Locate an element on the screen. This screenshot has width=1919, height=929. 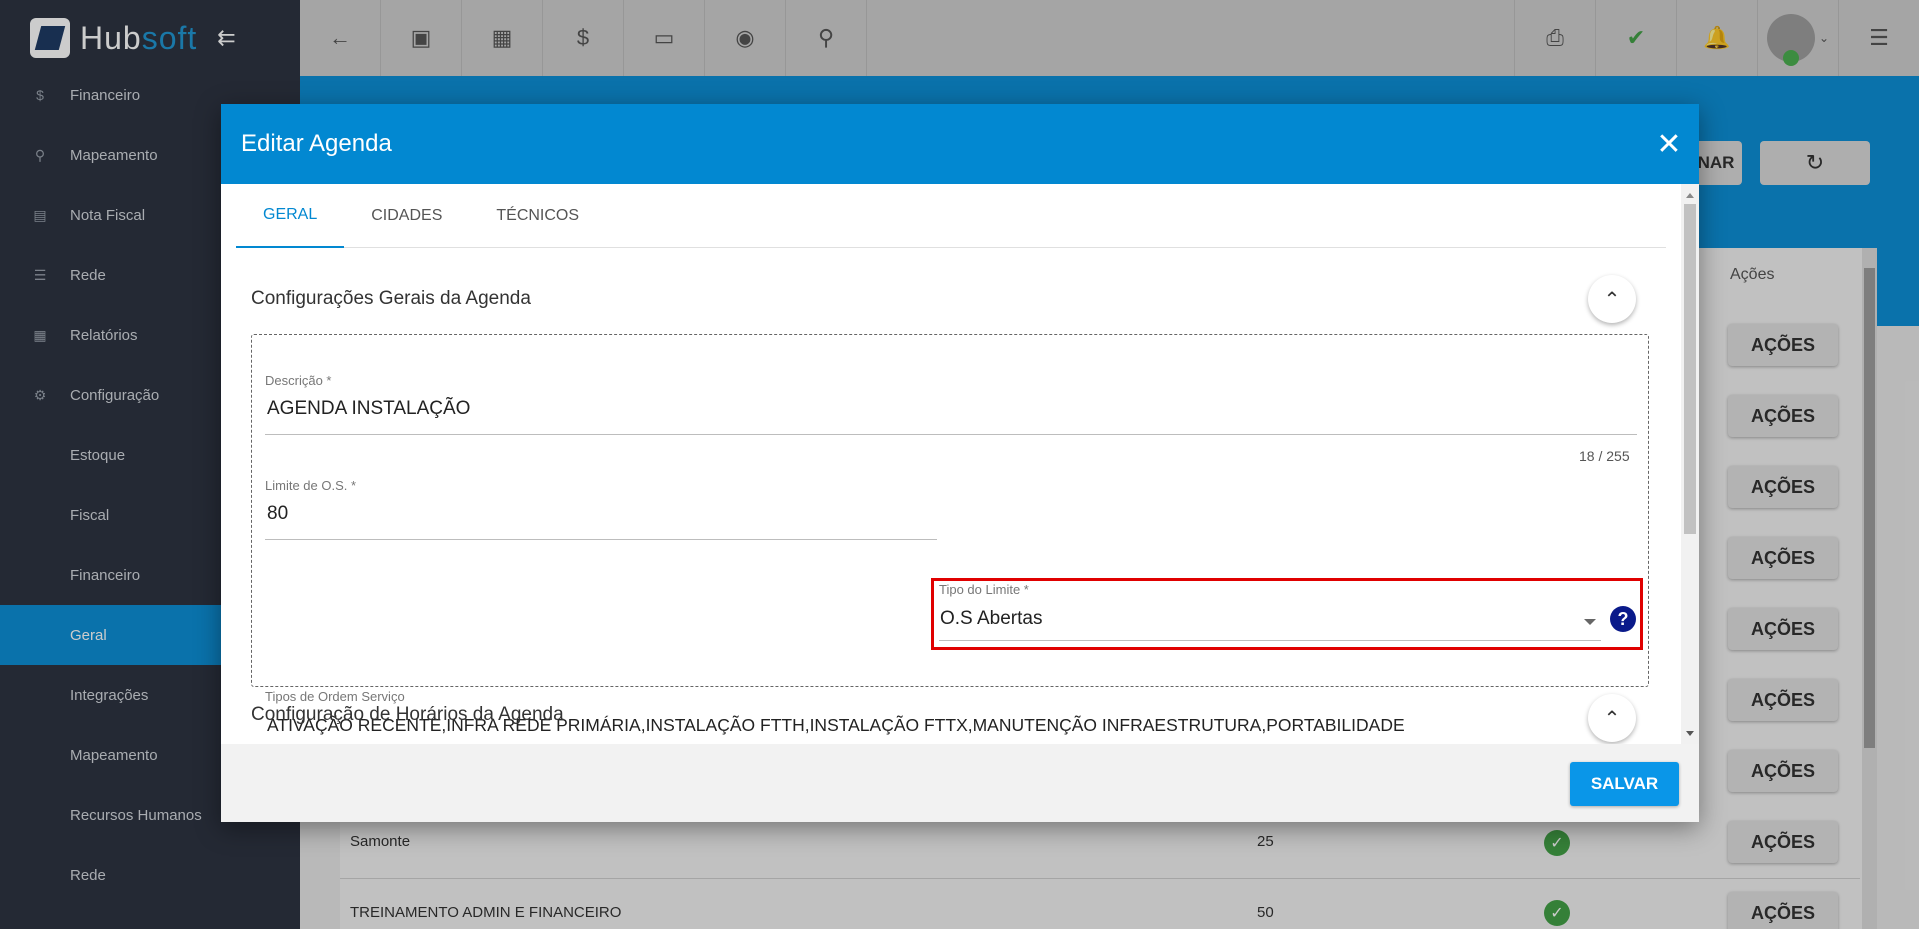
dialog-scrollbar-thumb is located at coordinates (1690, 369).